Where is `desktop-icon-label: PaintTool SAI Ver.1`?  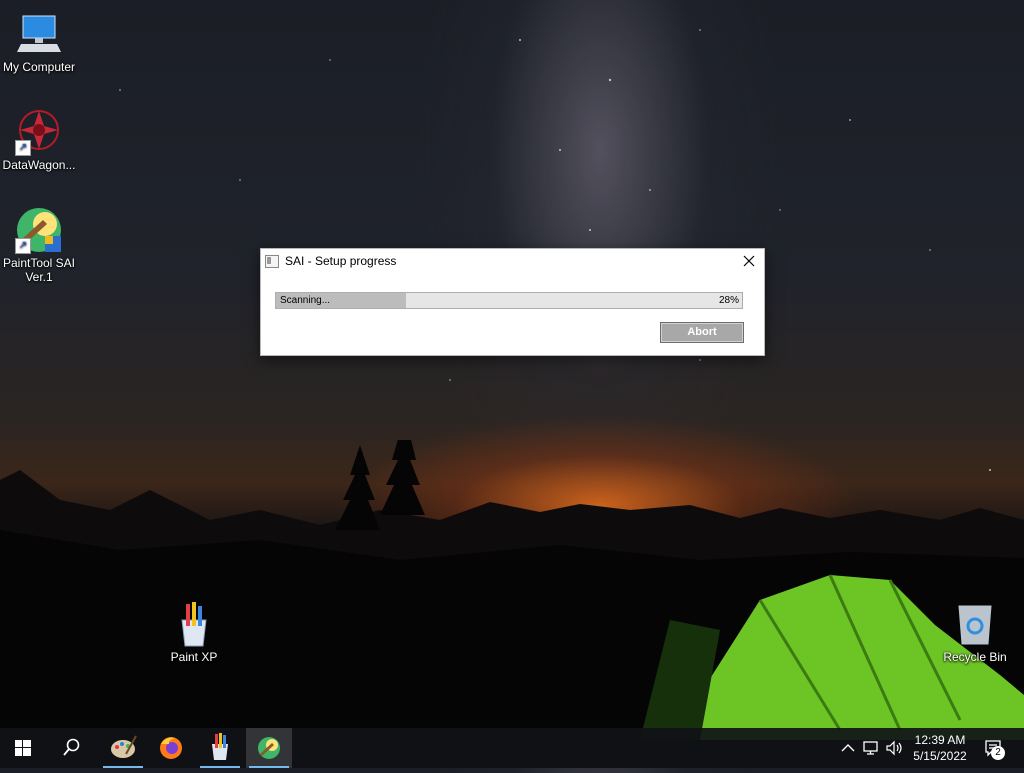 desktop-icon-label: PaintTool SAI Ver.1 is located at coordinates (39, 270).